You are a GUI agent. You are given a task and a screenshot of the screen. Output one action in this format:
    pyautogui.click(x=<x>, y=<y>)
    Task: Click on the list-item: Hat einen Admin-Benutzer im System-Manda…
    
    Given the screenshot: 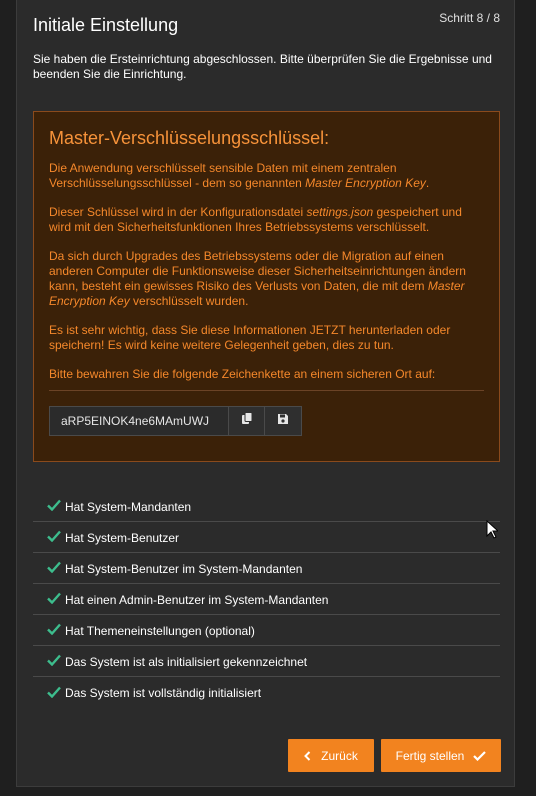 What is the action you would take?
    pyautogui.click(x=266, y=600)
    